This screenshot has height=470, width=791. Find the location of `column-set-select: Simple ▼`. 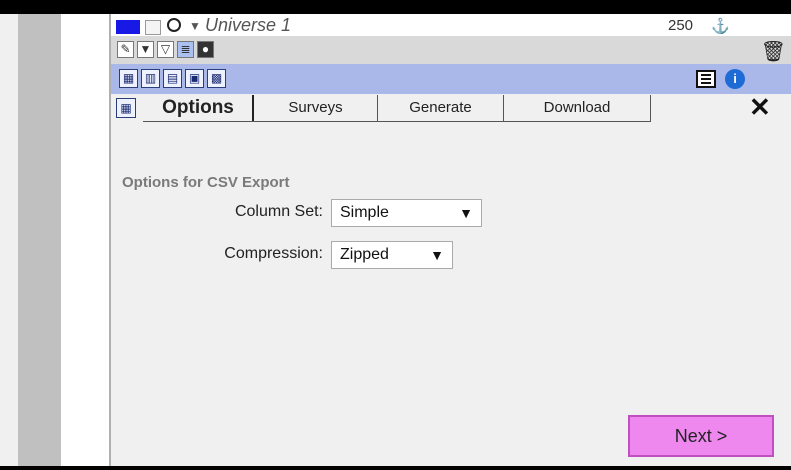

column-set-select: Simple ▼ is located at coordinates (406, 213).